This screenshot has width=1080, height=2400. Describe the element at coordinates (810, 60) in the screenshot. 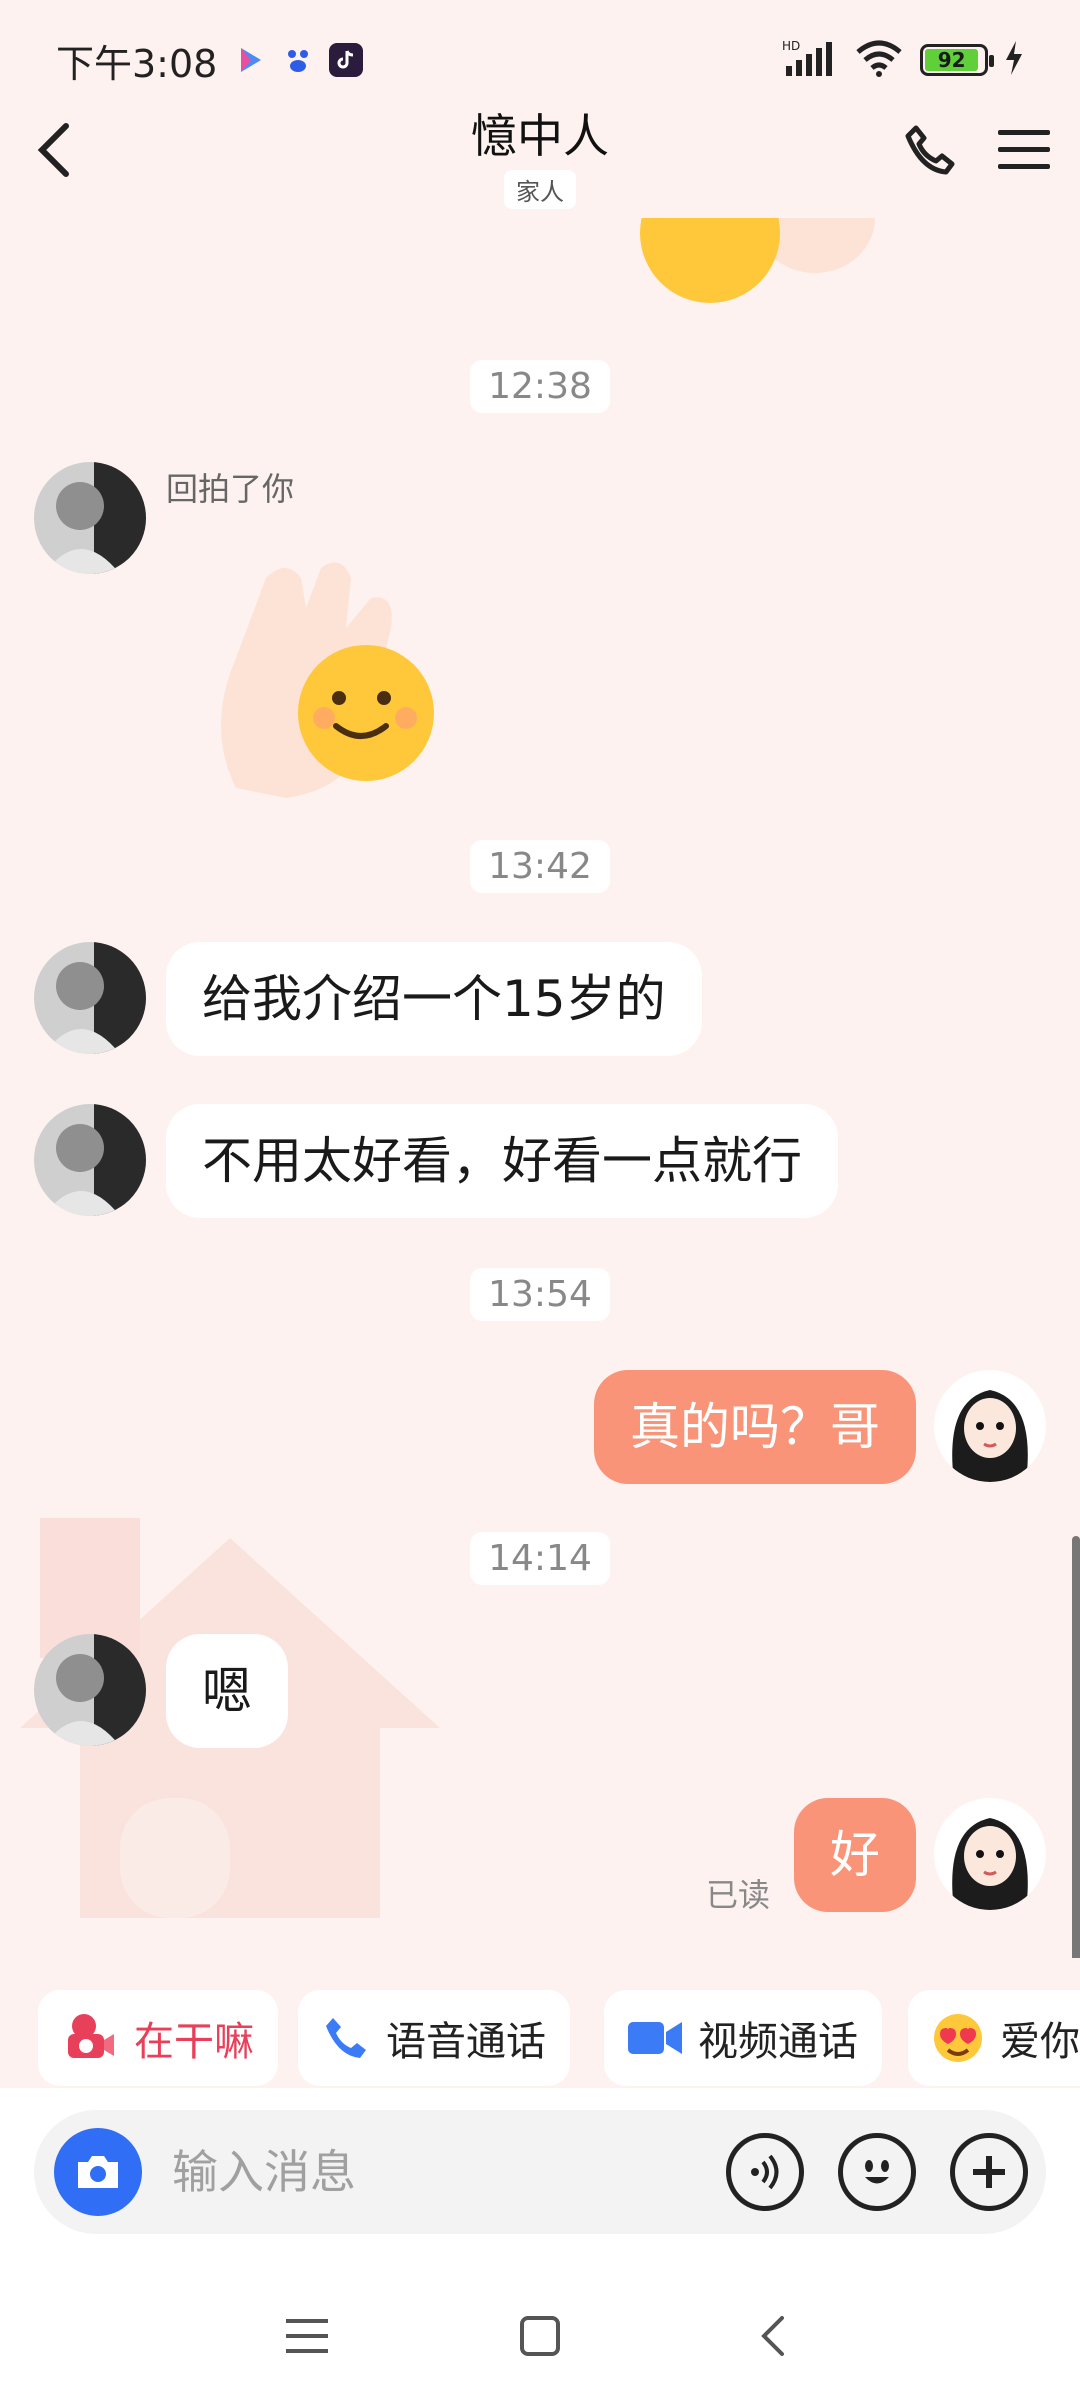

I see `signal-icon: HD` at that location.